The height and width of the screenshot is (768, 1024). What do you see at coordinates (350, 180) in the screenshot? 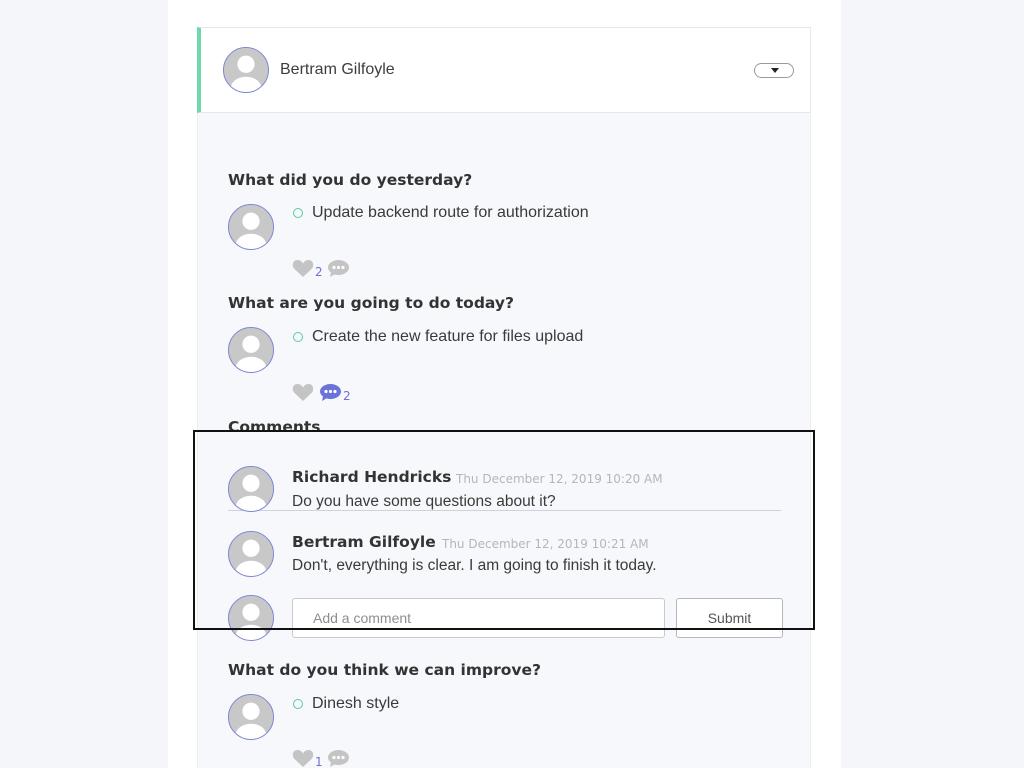
I see `section-title-yesterday: What did you do yesterday?` at bounding box center [350, 180].